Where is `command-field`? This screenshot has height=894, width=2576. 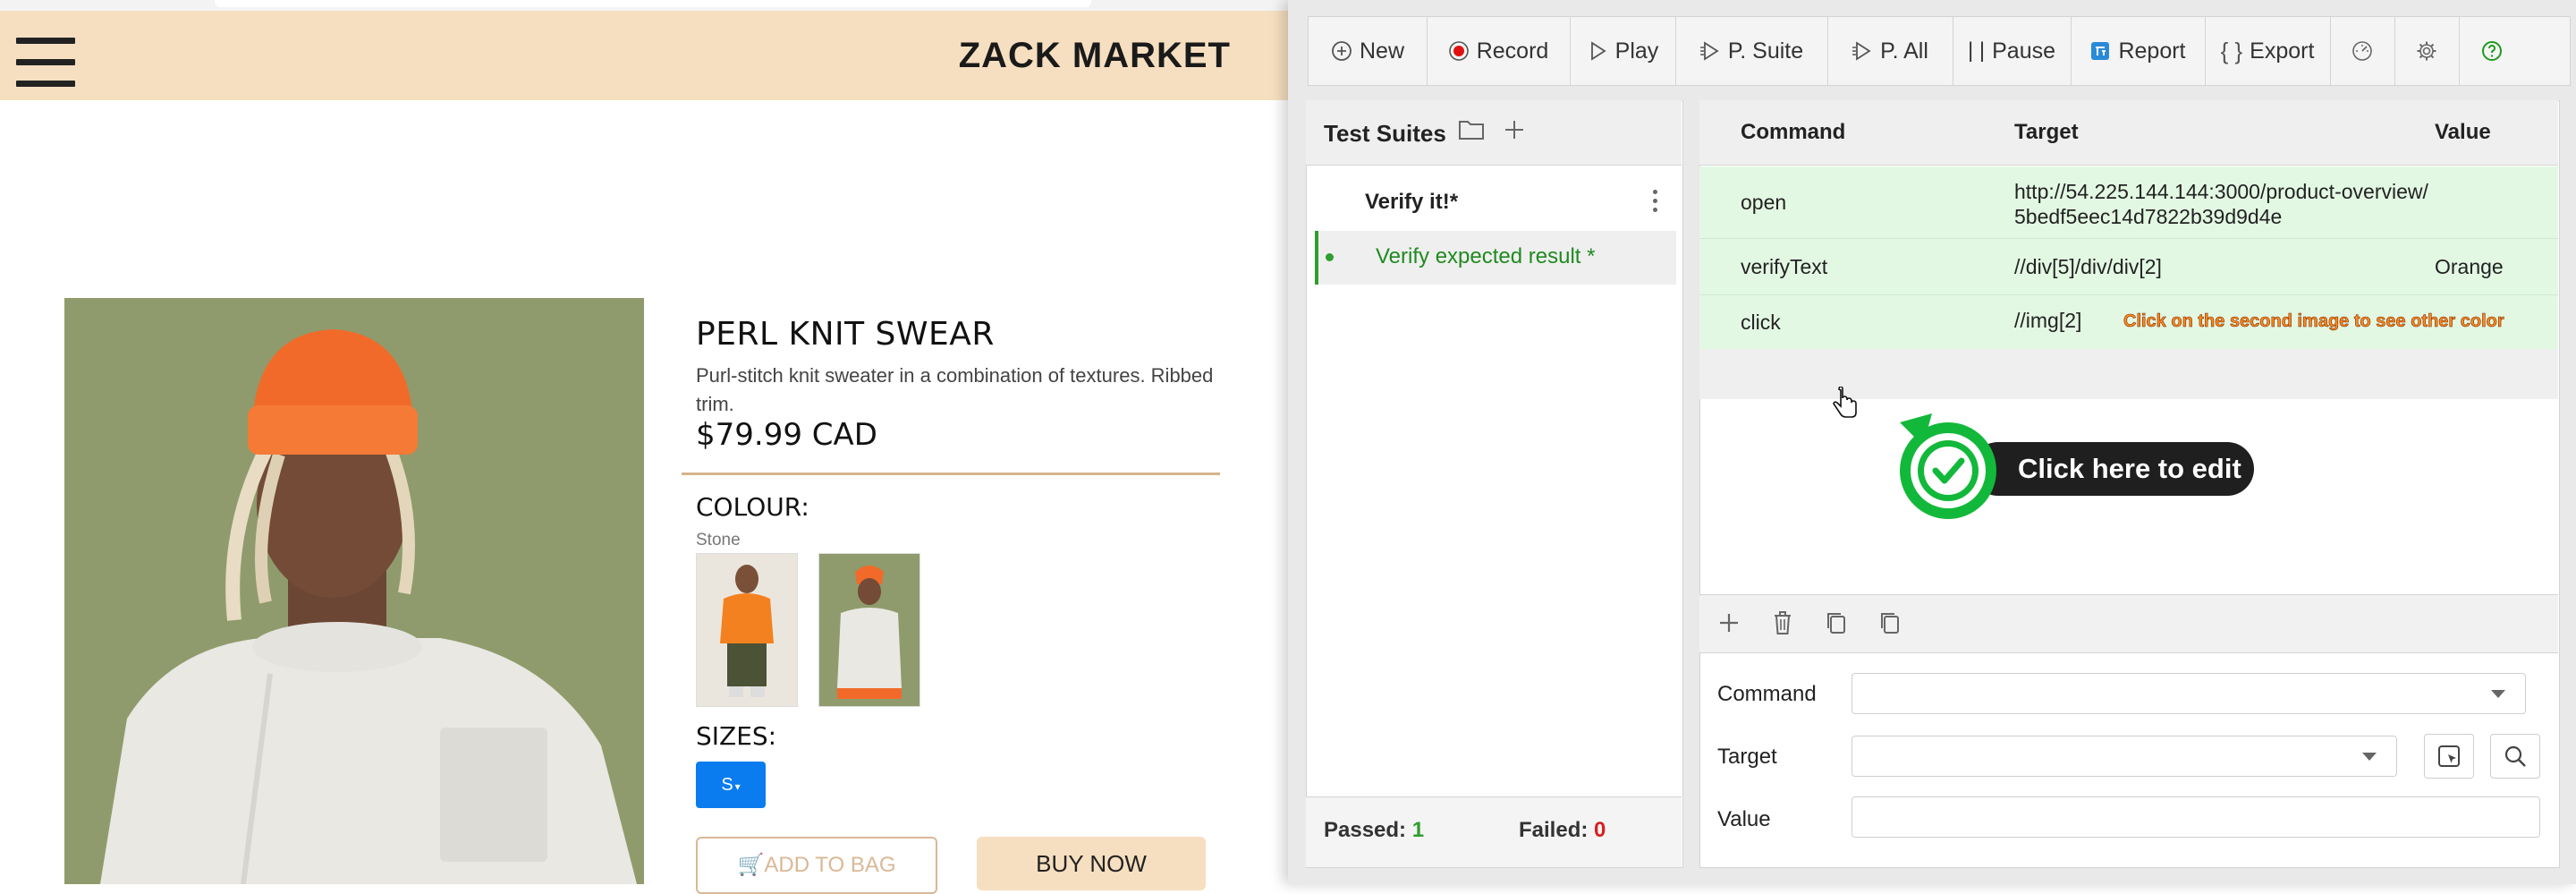
command-field is located at coordinates (2189, 693).